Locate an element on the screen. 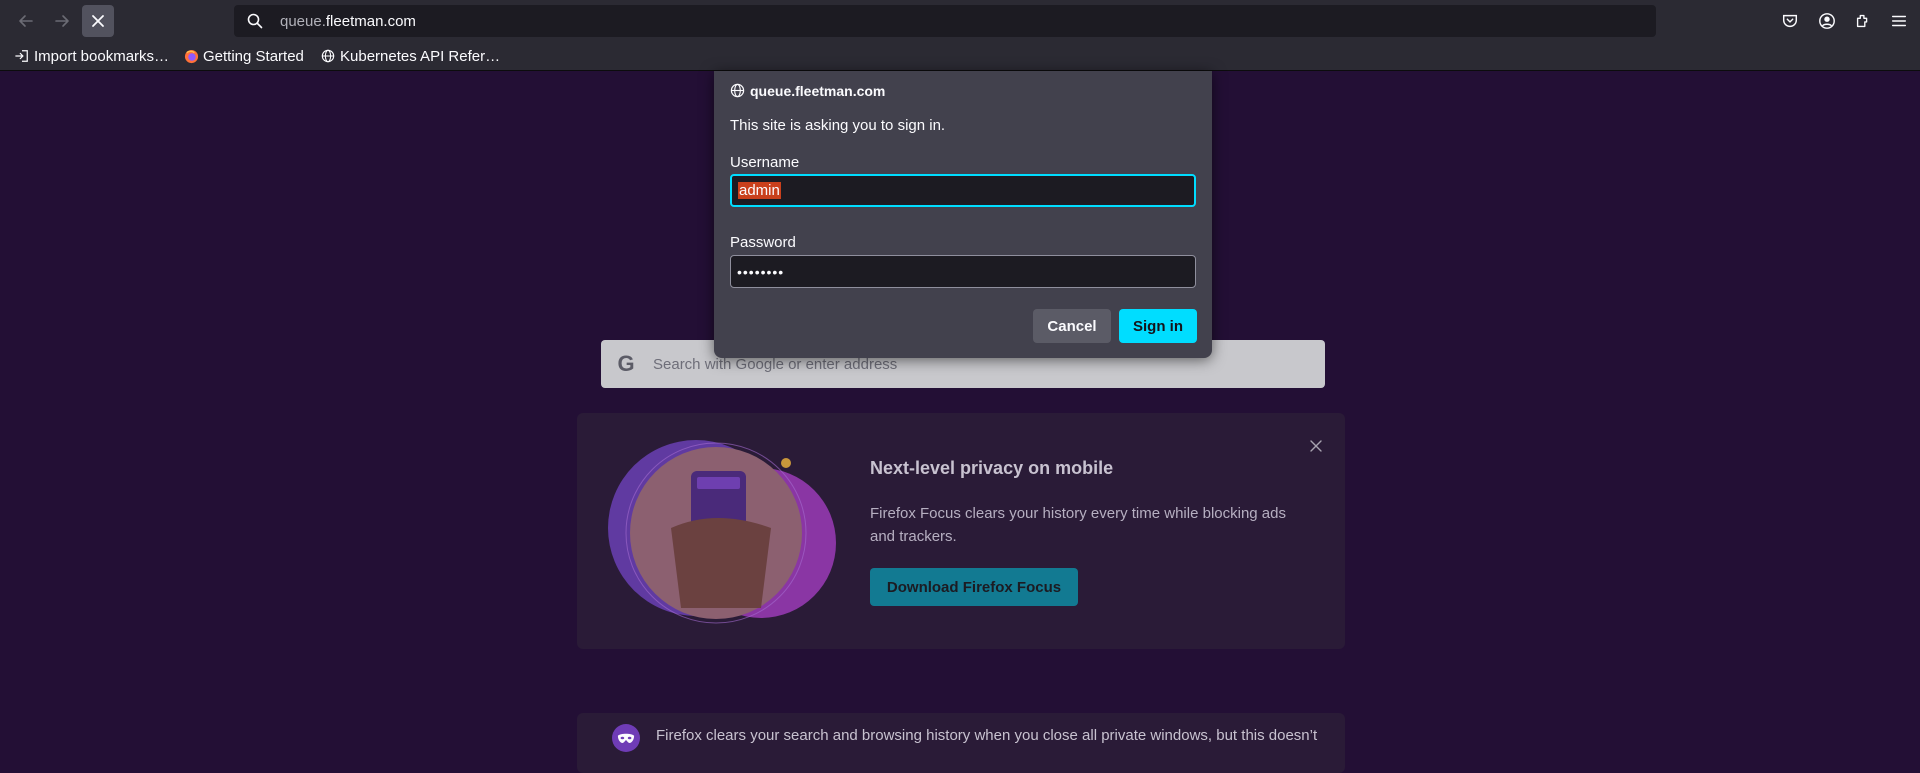 This screenshot has width=1920, height=773. username-value: admin is located at coordinates (759, 190).